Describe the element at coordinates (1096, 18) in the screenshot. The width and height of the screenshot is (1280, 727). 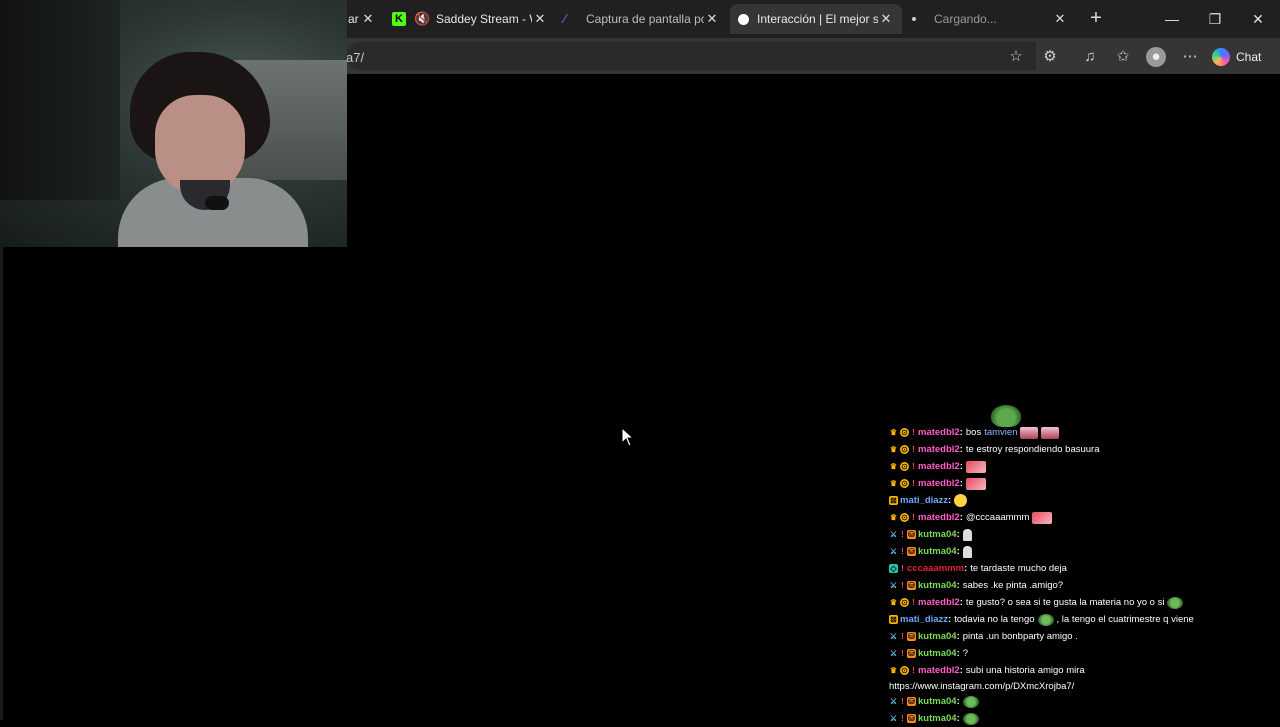
I see `new-tab-button: +` at that location.